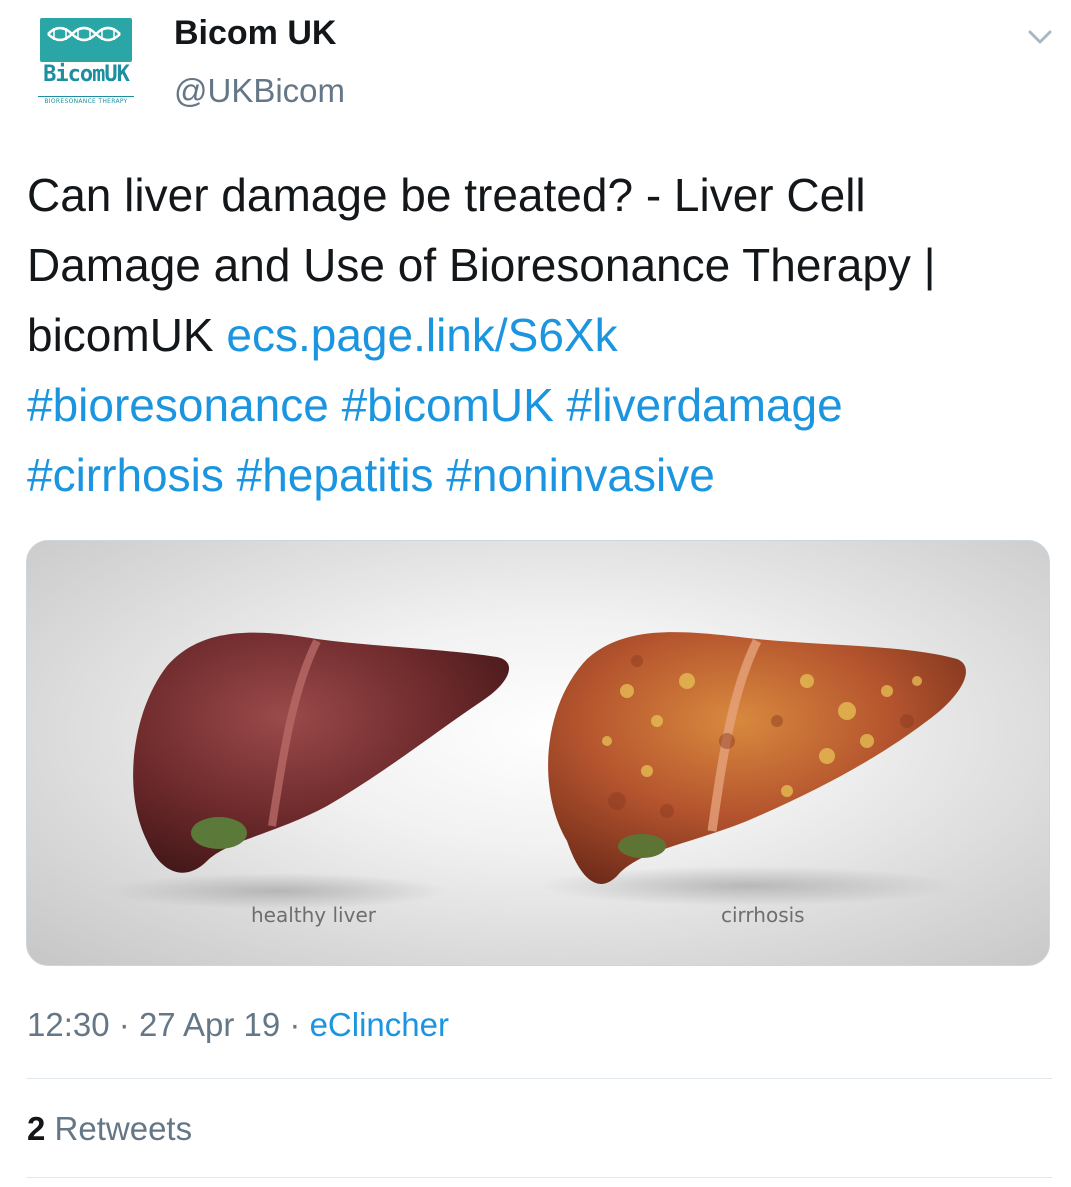 This screenshot has width=1071, height=1187. I want to click on tweet-time: 12:30, so click(68, 1024).